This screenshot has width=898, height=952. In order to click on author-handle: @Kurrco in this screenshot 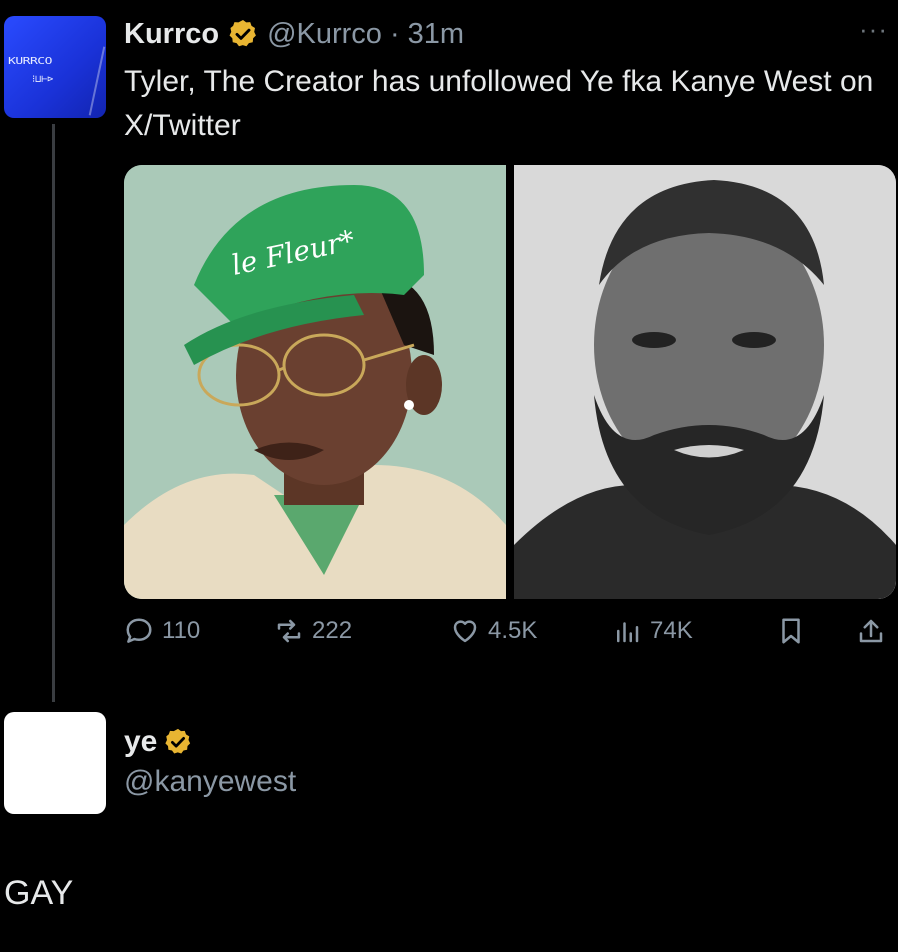, I will do `click(324, 34)`.